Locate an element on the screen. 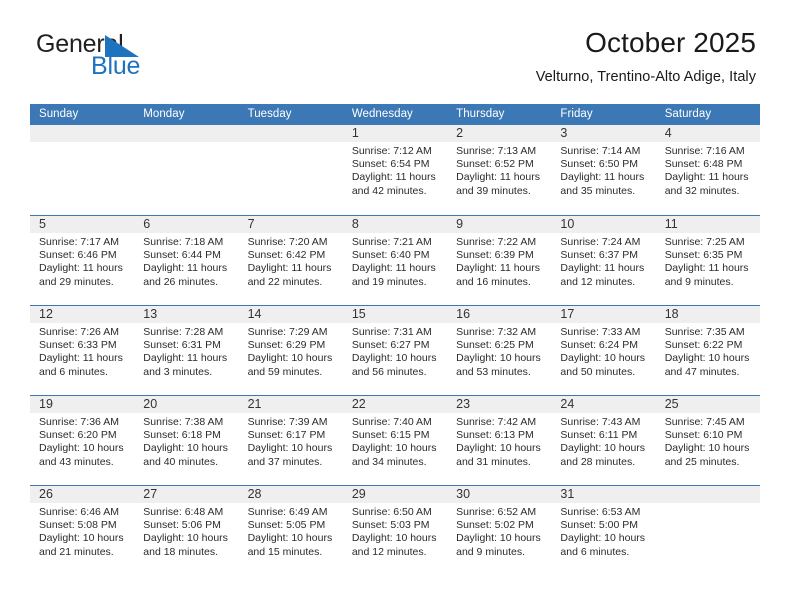 The height and width of the screenshot is (612, 792). sunrise-text: Sunrise: 7:40 AM is located at coordinates (391, 422).